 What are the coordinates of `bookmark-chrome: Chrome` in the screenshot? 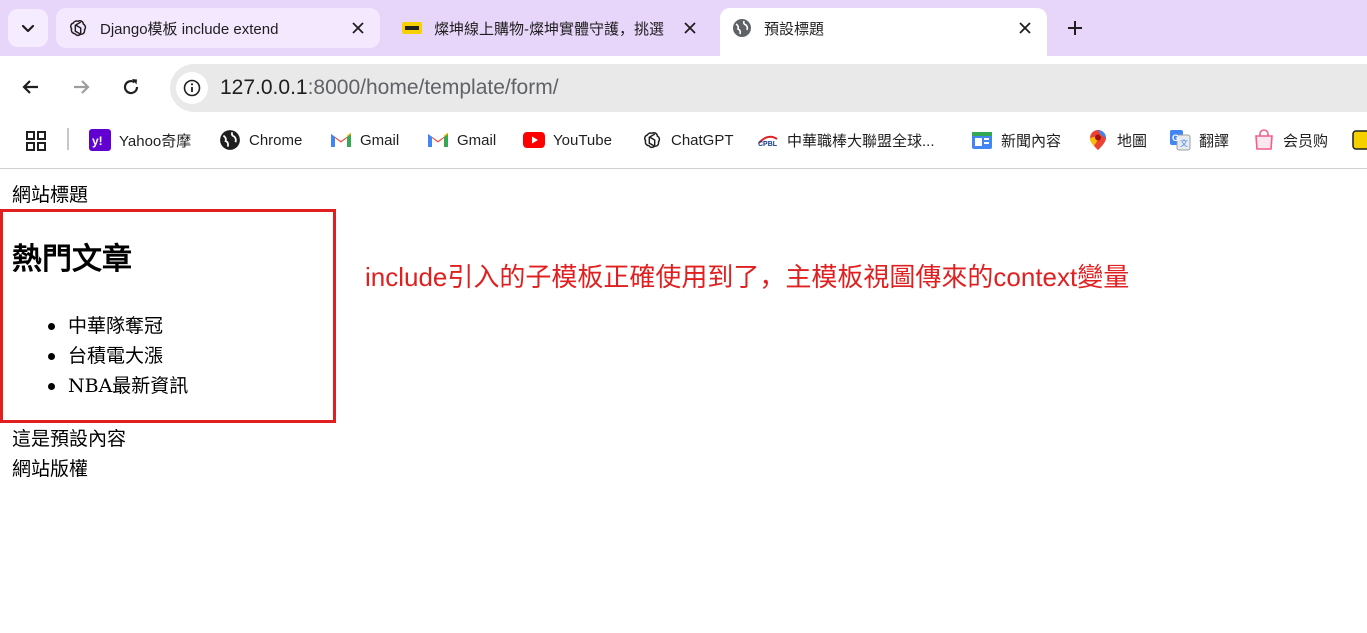 It's located at (260, 140).